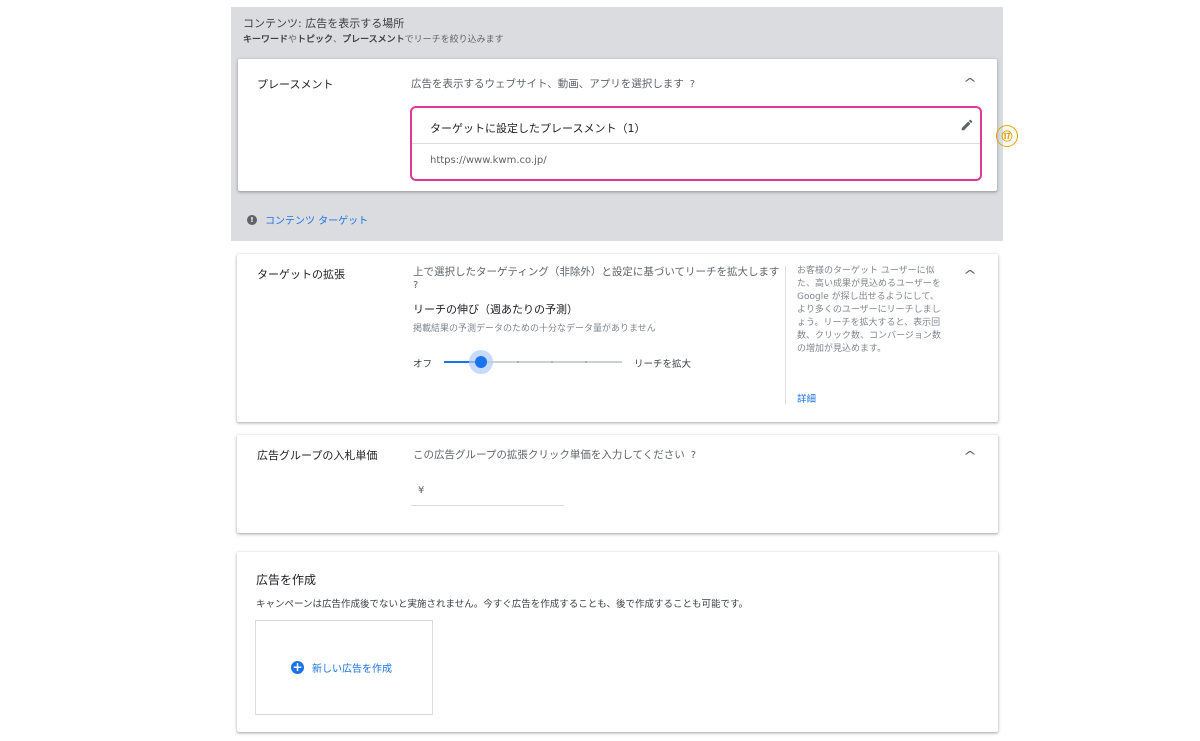 The width and height of the screenshot is (1200, 741). Describe the element at coordinates (785, 335) in the screenshot. I see `side-panel-divider` at that location.